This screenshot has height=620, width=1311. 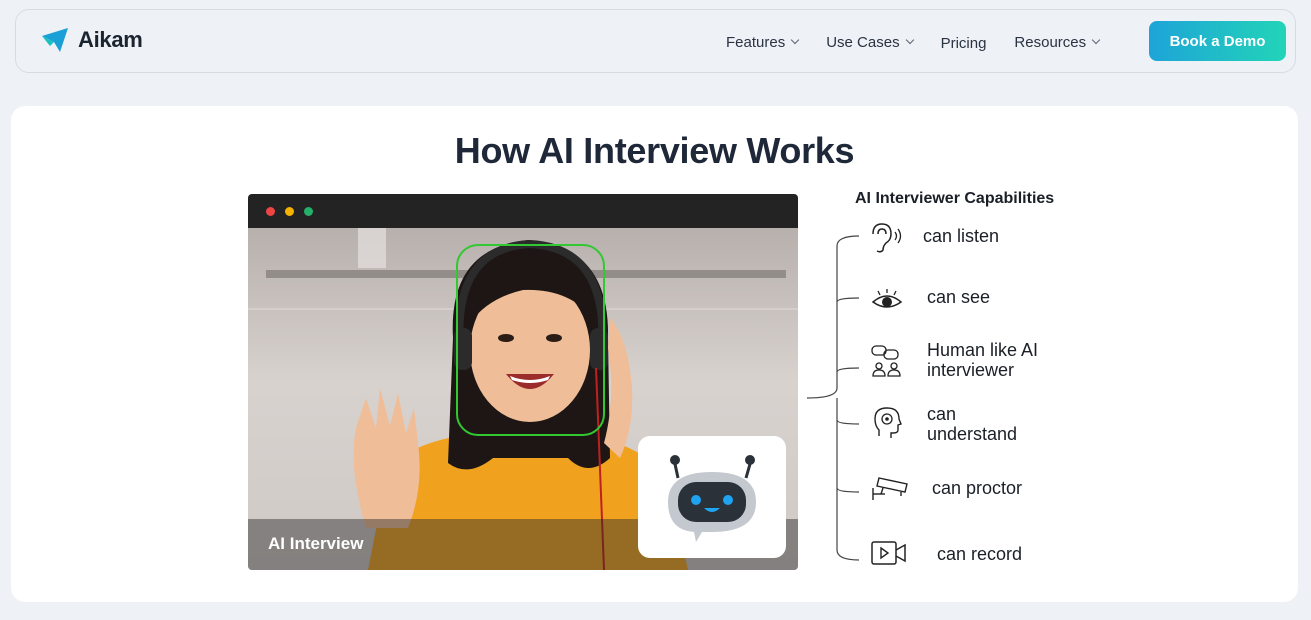 What do you see at coordinates (890, 488) in the screenshot?
I see `cctv-camera-icon` at bounding box center [890, 488].